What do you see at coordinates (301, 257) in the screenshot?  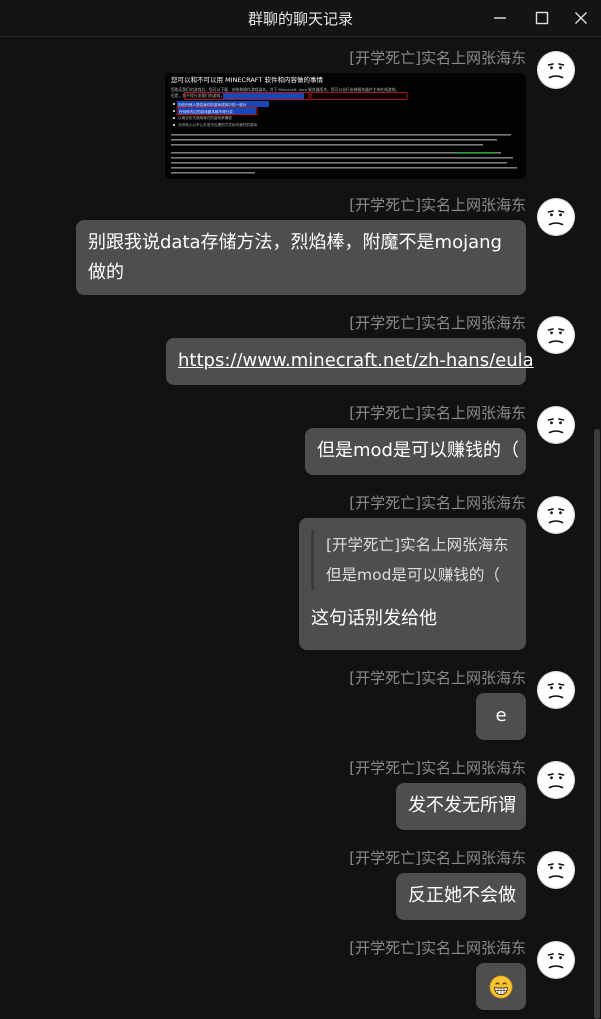 I see `message-bubble: 别跟我说data存储方法，烈焰棒，附魔不是mojang做的` at bounding box center [301, 257].